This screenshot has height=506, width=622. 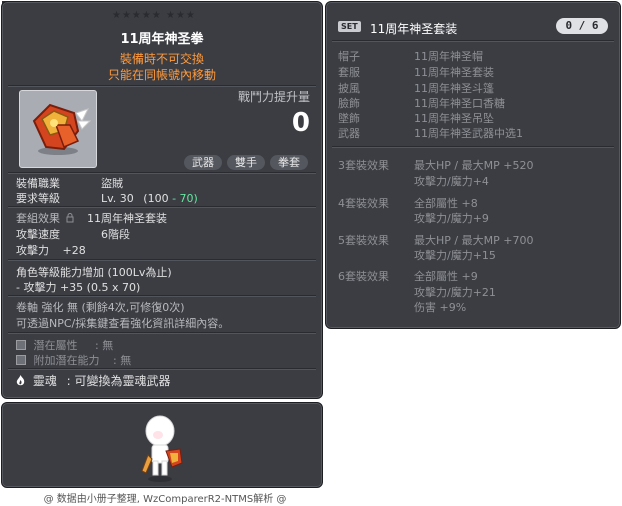 What do you see at coordinates (363, 276) in the screenshot?
I see `set-effect-tier-label: 6套裝效果` at bounding box center [363, 276].